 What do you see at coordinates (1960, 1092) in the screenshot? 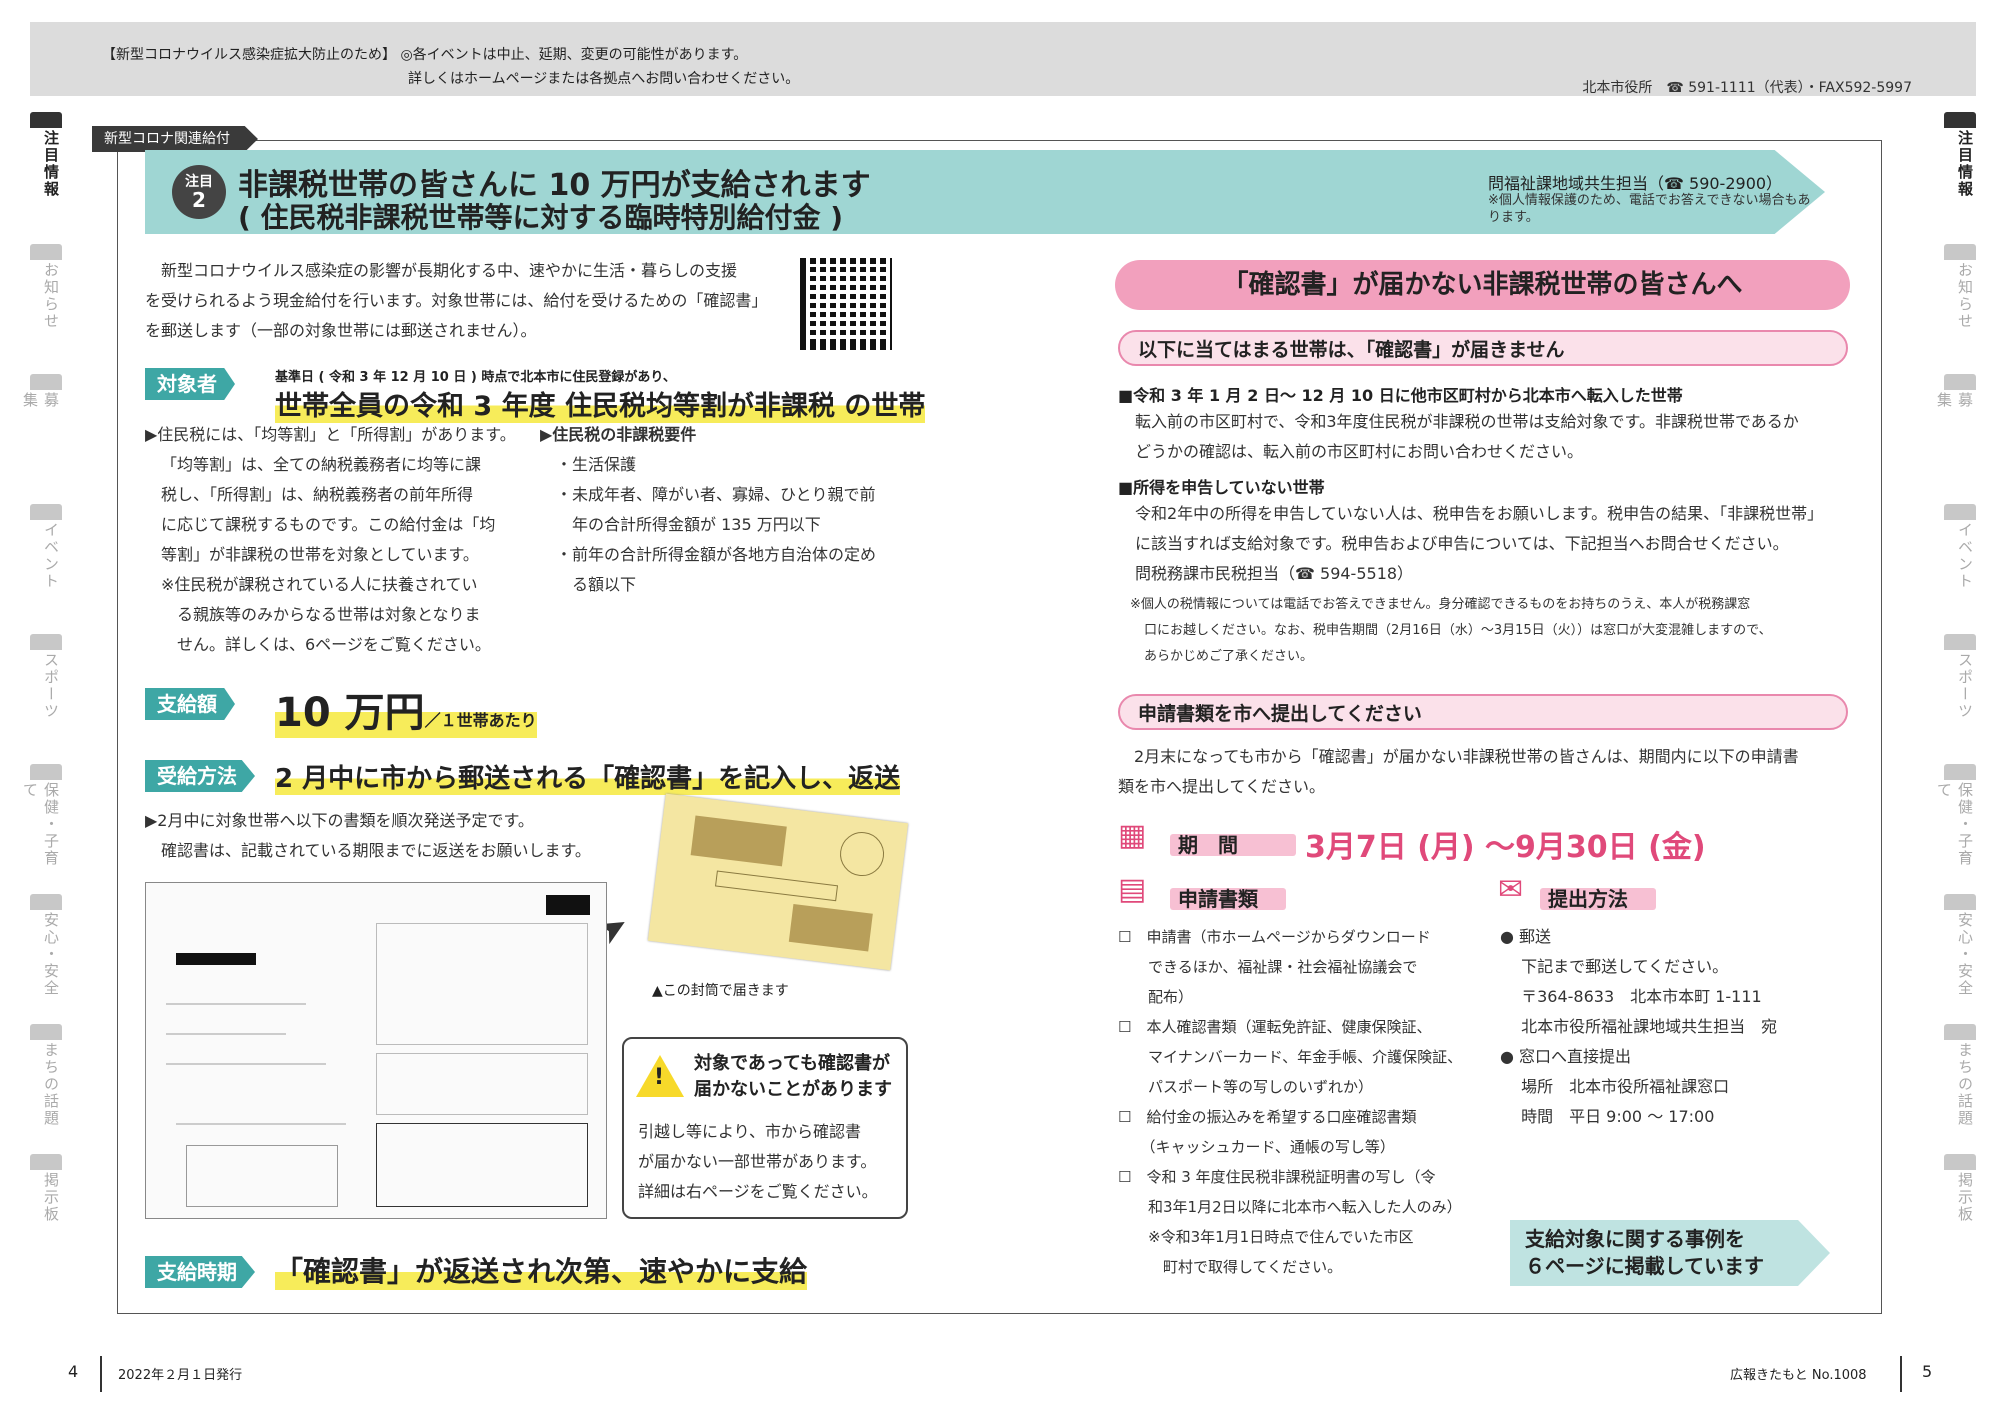
I see `side-tab-r7: まちの話題` at bounding box center [1960, 1092].